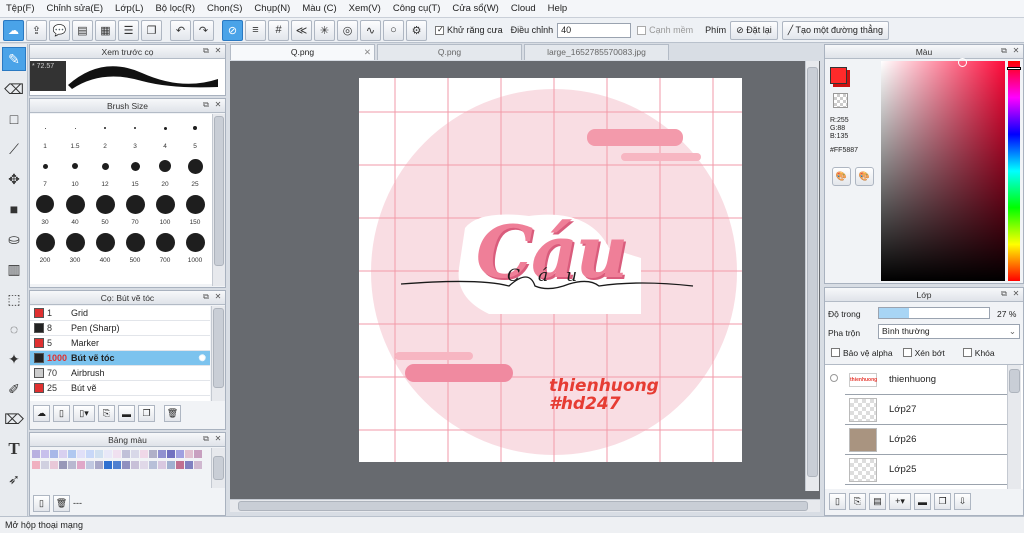 The image size is (1024, 533). What do you see at coordinates (962, 501) in the screenshot?
I see `merge-layer-icon: ⇩` at bounding box center [962, 501].